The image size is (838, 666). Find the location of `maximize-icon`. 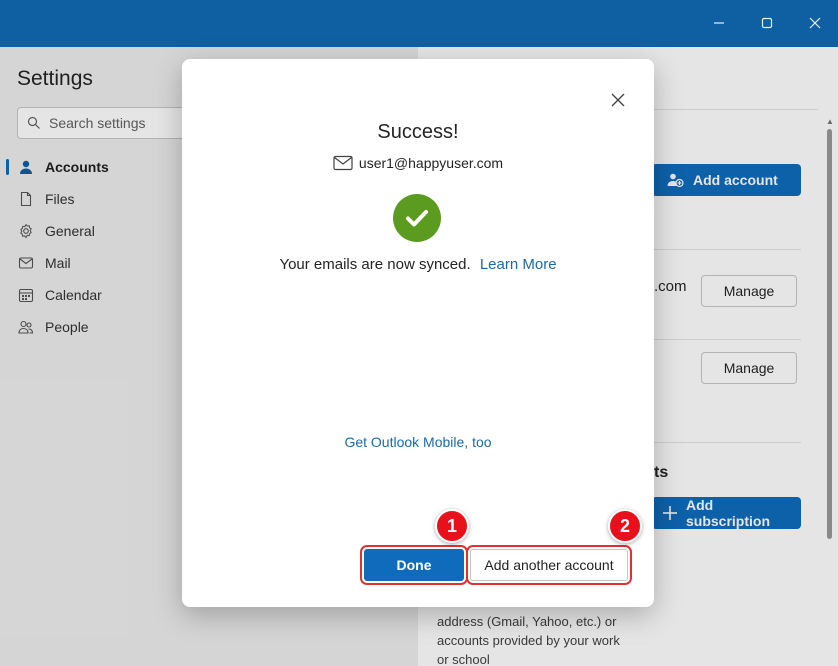

maximize-icon is located at coordinates (767, 23).